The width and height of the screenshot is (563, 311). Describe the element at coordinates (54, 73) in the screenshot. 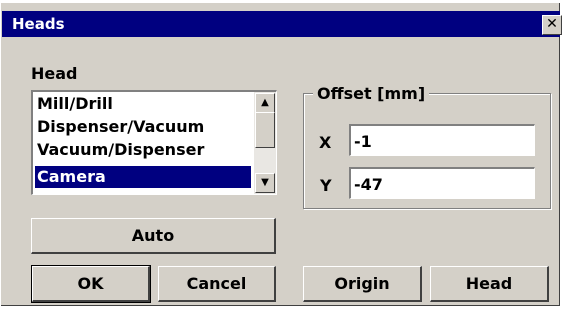

I see `head-label: Head` at that location.